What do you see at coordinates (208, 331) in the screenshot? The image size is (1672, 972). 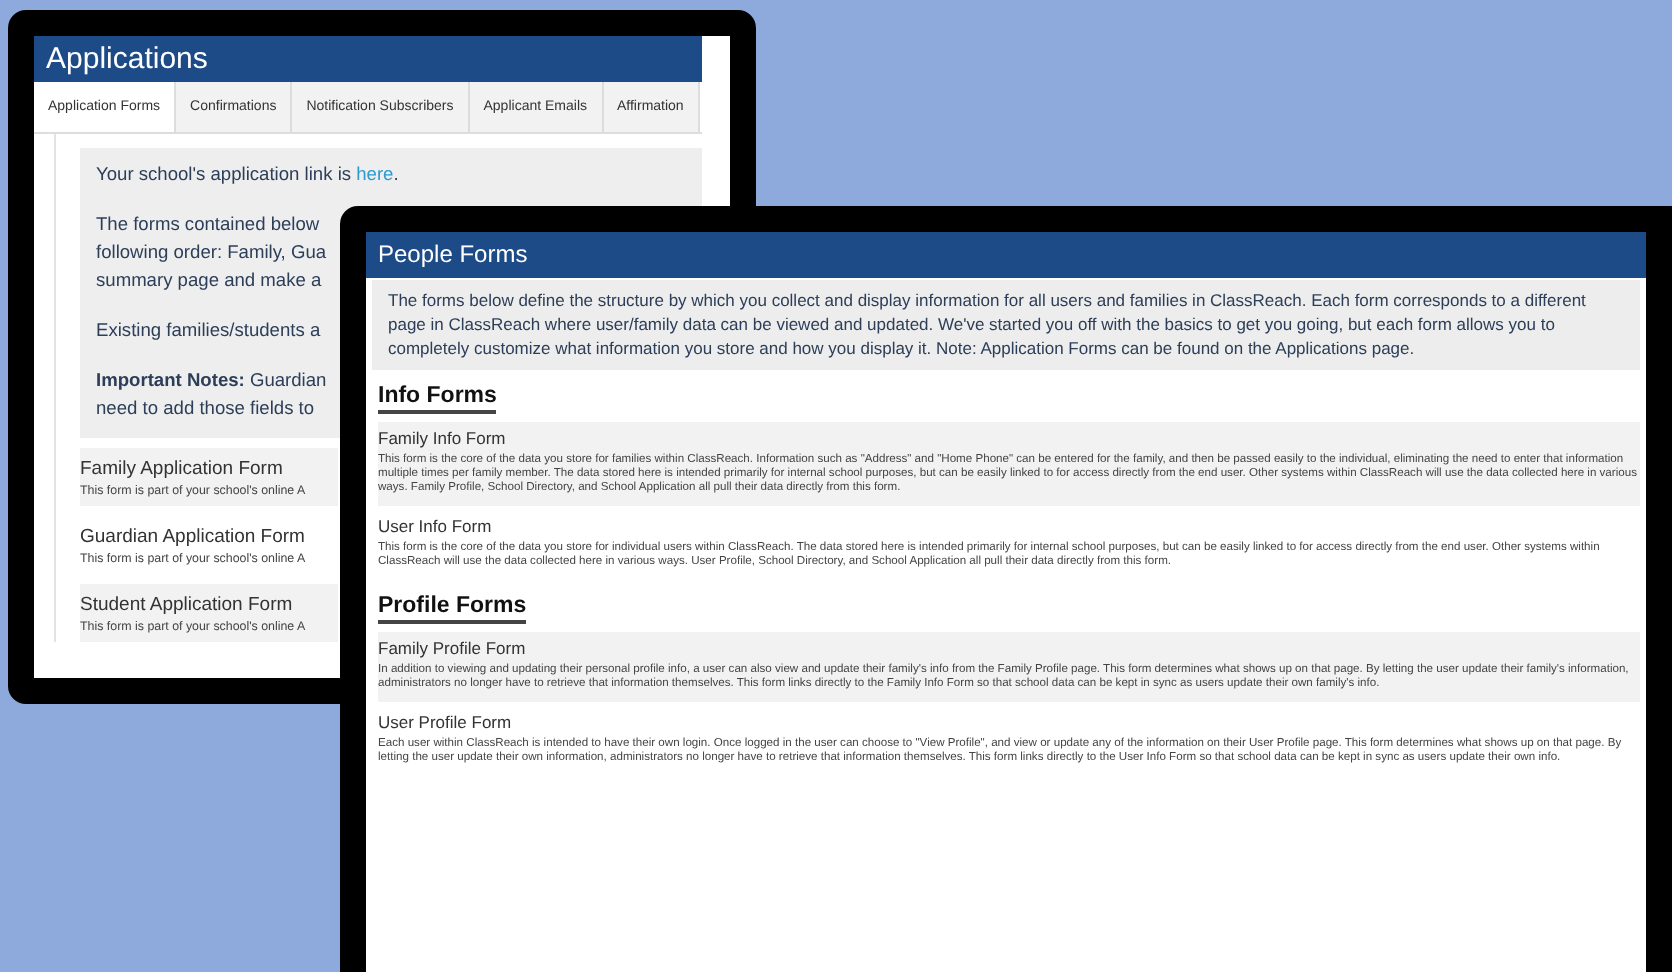 I see `notice-text: Existing families/students a` at bounding box center [208, 331].